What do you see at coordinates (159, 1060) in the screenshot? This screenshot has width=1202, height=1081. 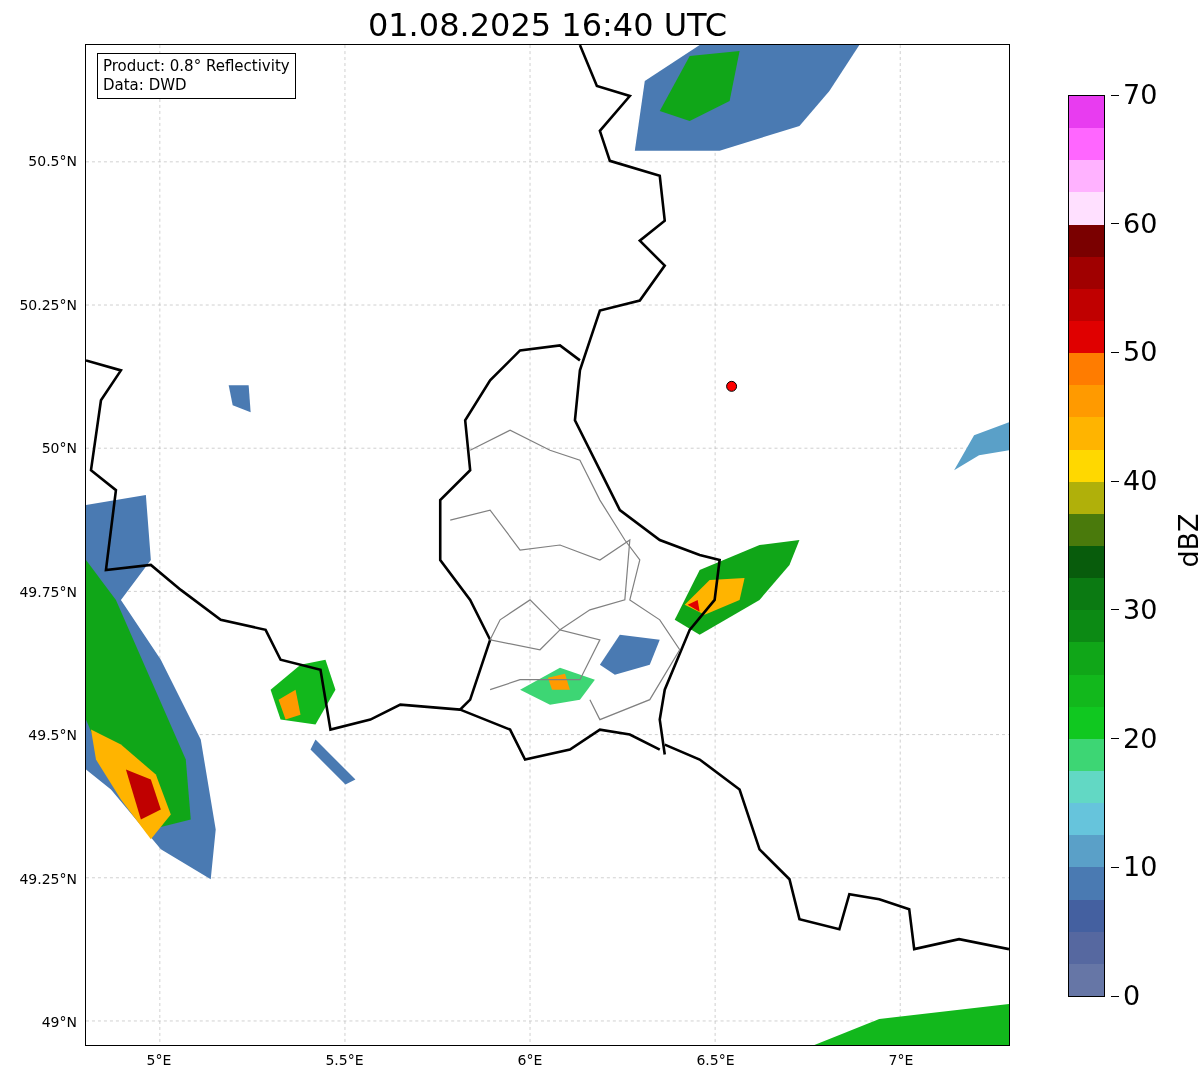 I see `axis-tick-label: 5°E` at bounding box center [159, 1060].